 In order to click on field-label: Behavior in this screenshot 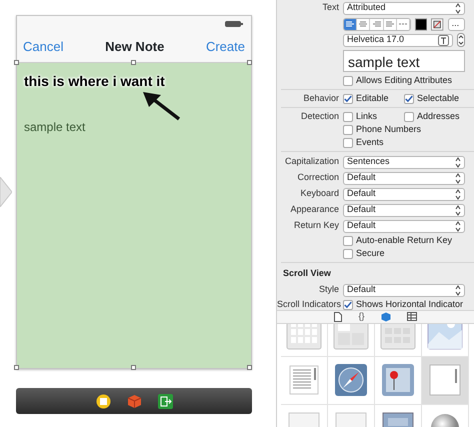, I will do `click(321, 97)`.